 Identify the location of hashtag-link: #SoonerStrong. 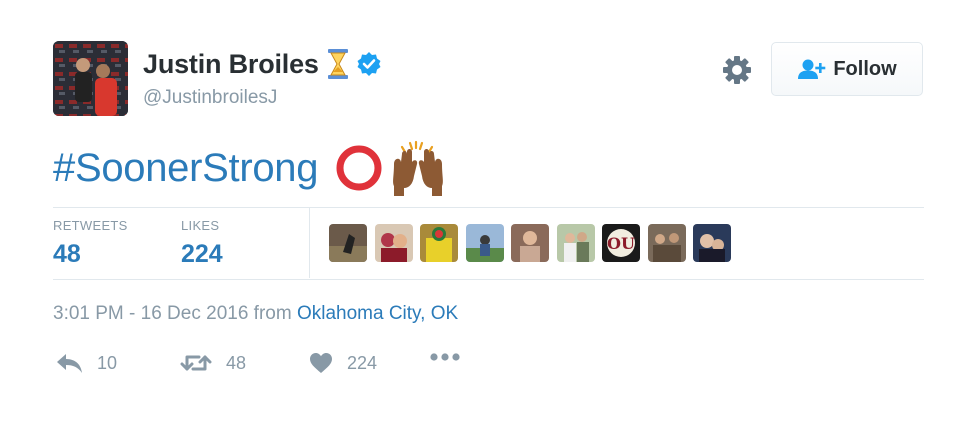
(185, 168).